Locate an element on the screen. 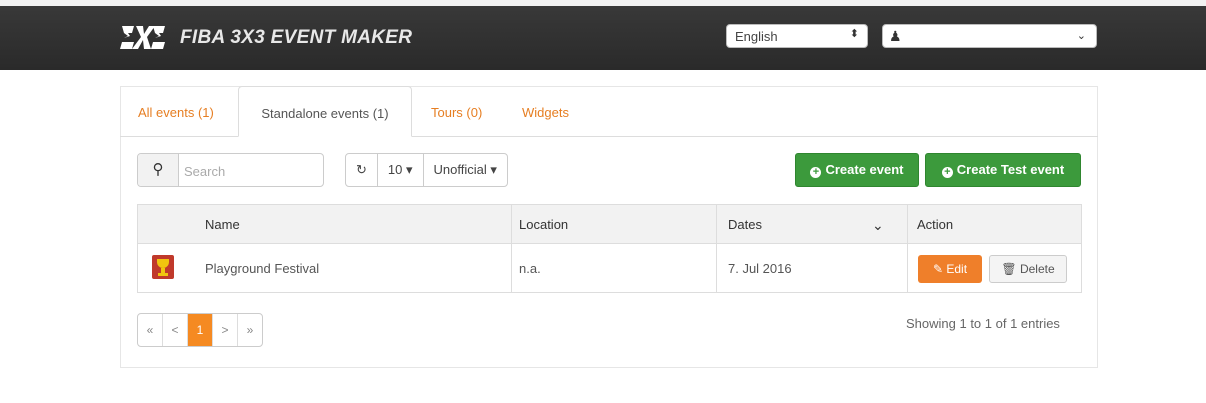 The image size is (1206, 403). fiba-3x3-logo is located at coordinates (143, 37).